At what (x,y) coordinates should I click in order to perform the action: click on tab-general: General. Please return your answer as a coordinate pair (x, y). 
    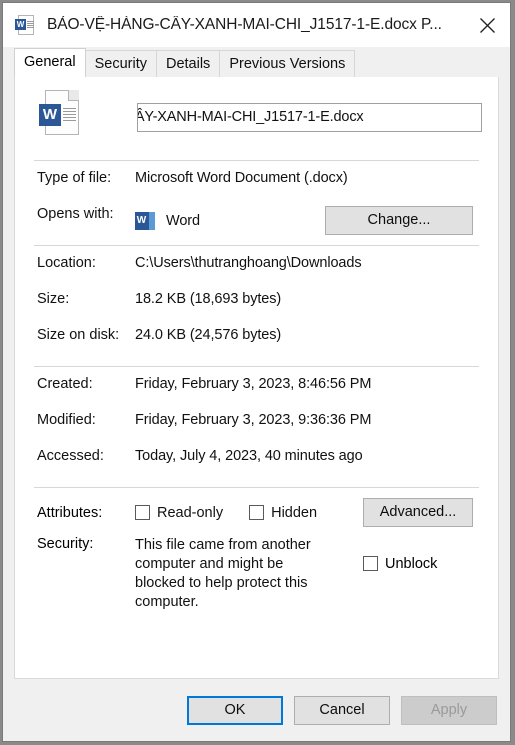
    Looking at the image, I should click on (50, 62).